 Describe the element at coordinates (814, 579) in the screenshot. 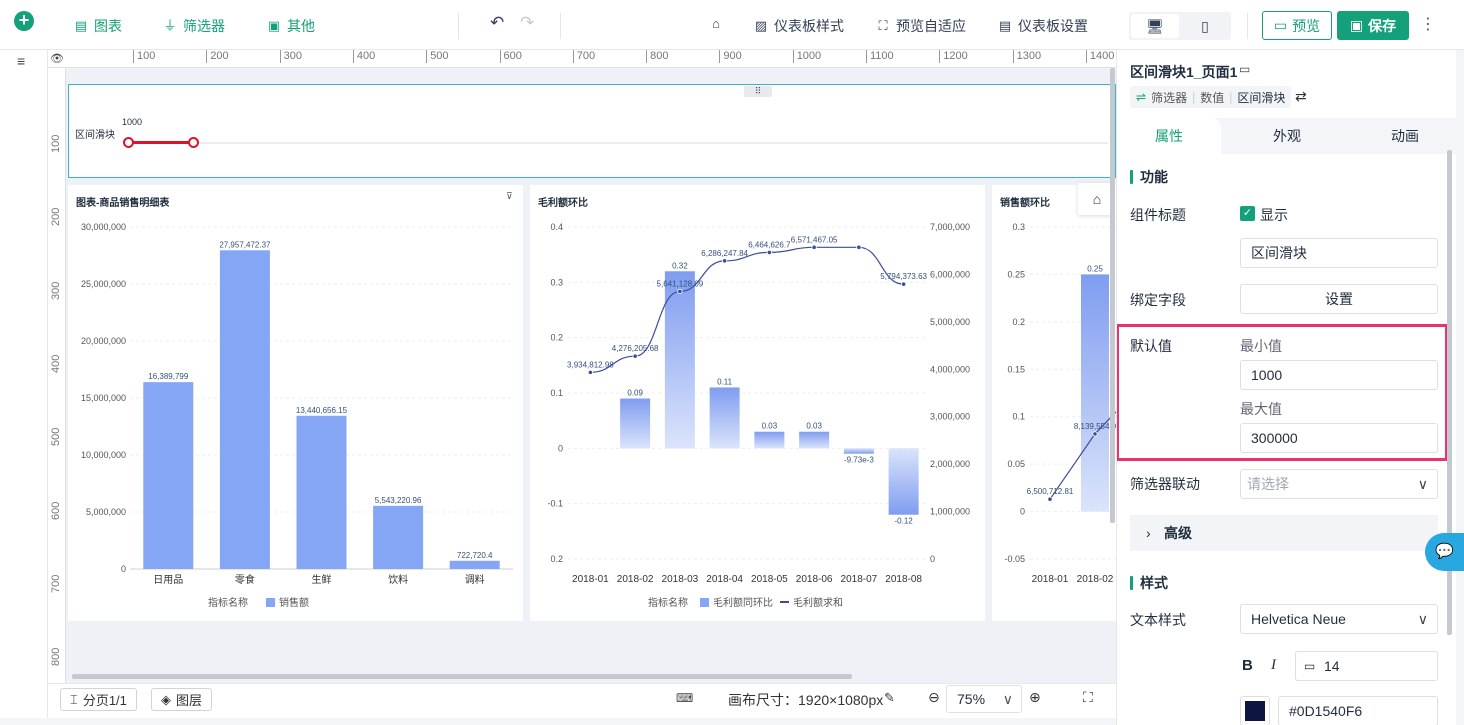

I see `x-tick-label: 2018-06` at that location.